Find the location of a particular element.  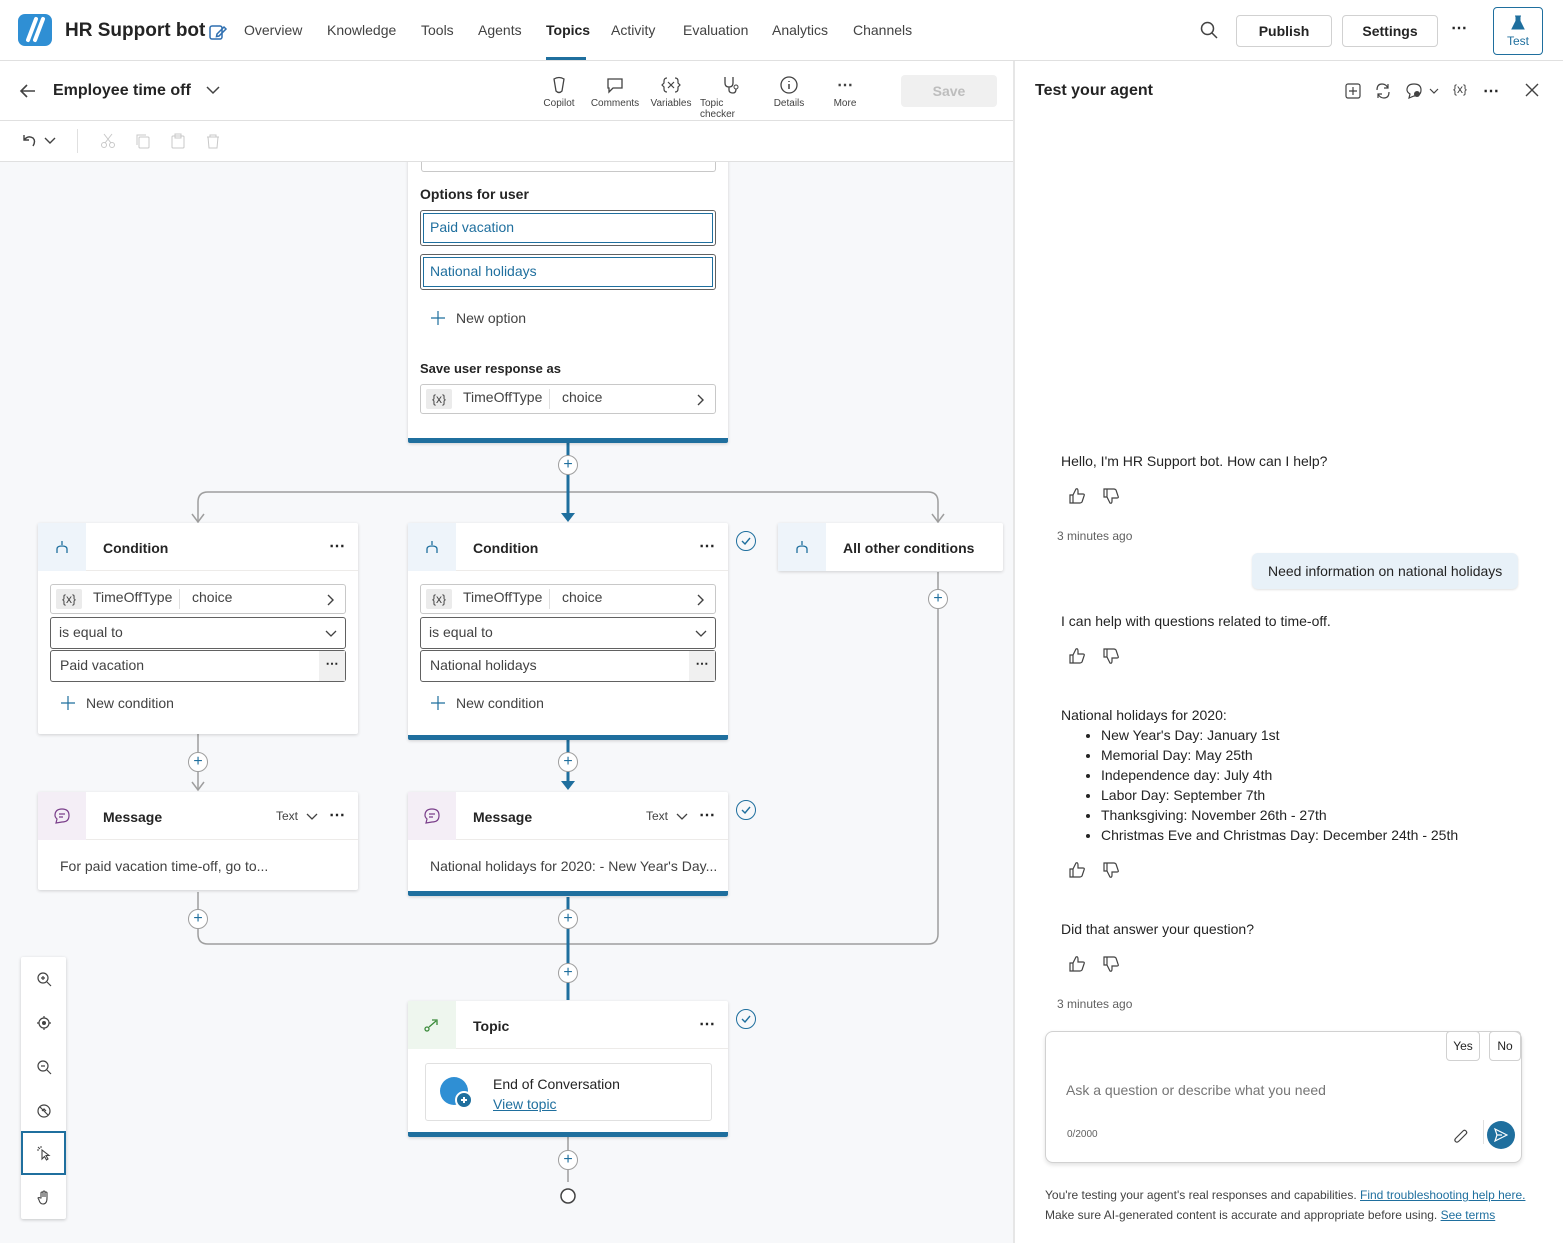

select-tool-icon is located at coordinates (43, 1153).